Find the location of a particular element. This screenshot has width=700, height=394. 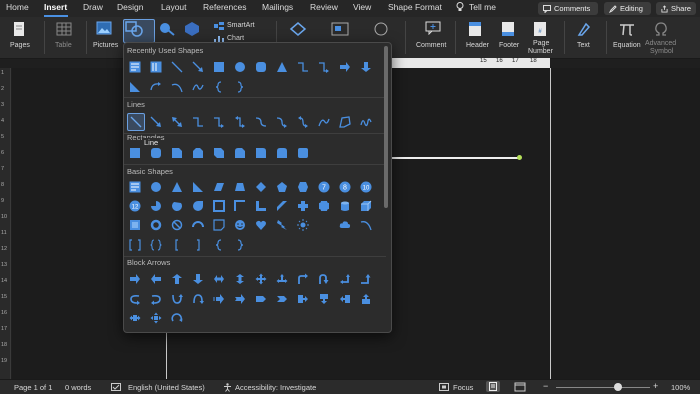

pictures-button: Pictures is located at coordinates (105, 45).